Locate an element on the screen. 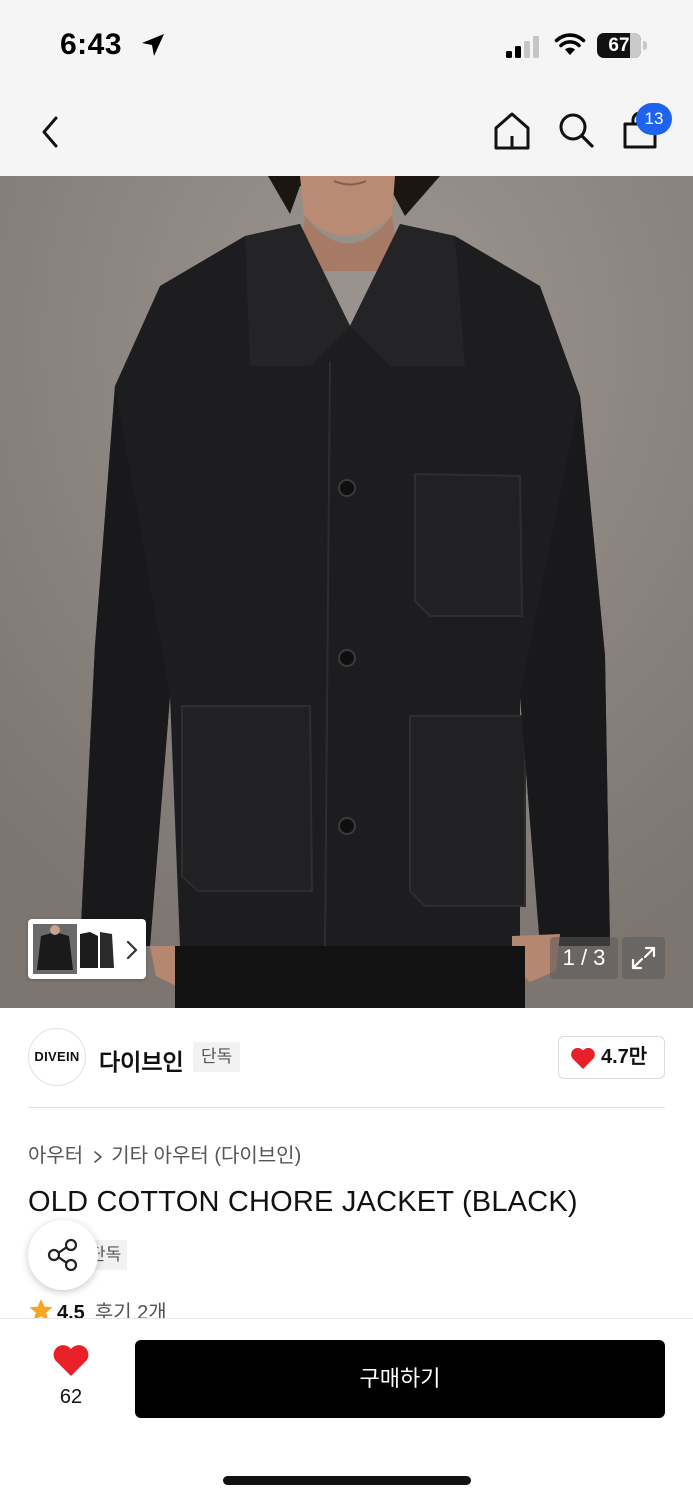 Image resolution: width=693 pixels, height=1500 pixels. brand-name: 다이브인 is located at coordinates (141, 1060).